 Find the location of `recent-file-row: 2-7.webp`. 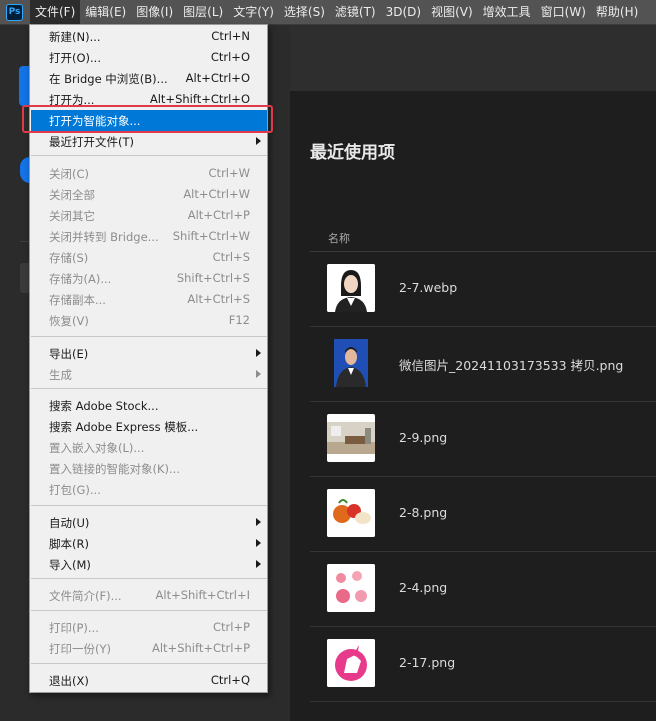

recent-file-row: 2-7.webp is located at coordinates (483, 289).